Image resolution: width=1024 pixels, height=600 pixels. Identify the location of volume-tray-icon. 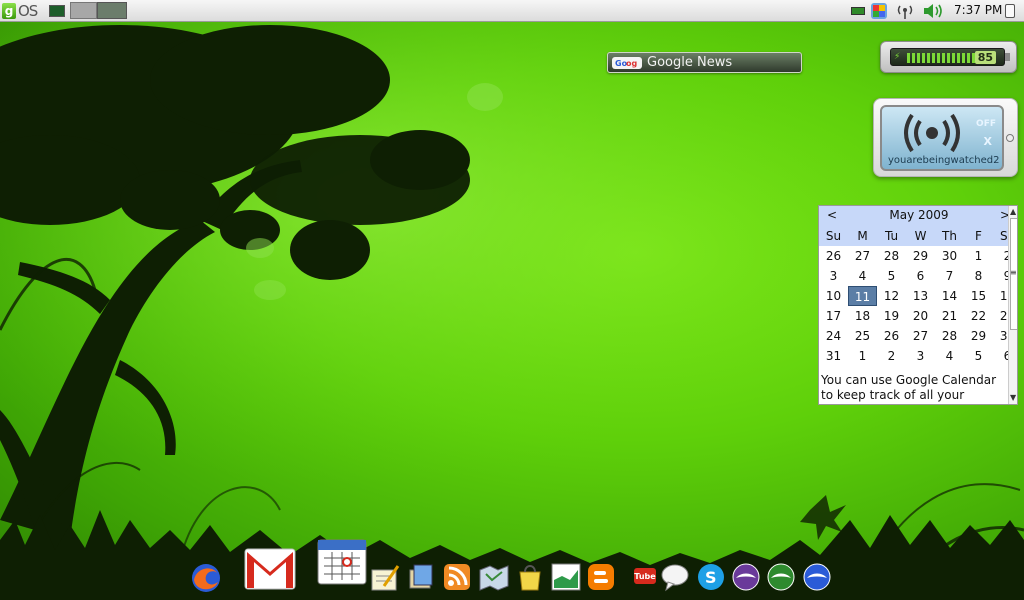
(933, 11).